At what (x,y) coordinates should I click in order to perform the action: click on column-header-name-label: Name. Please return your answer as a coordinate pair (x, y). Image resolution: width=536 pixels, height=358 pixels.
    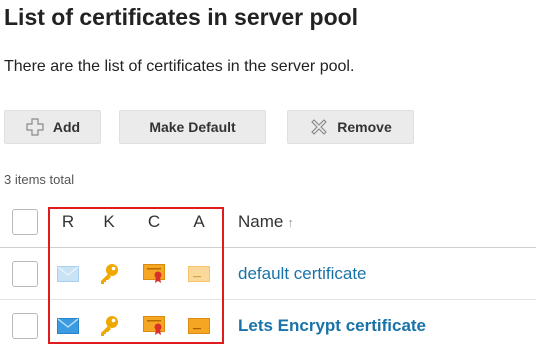
    Looking at the image, I should click on (261, 221).